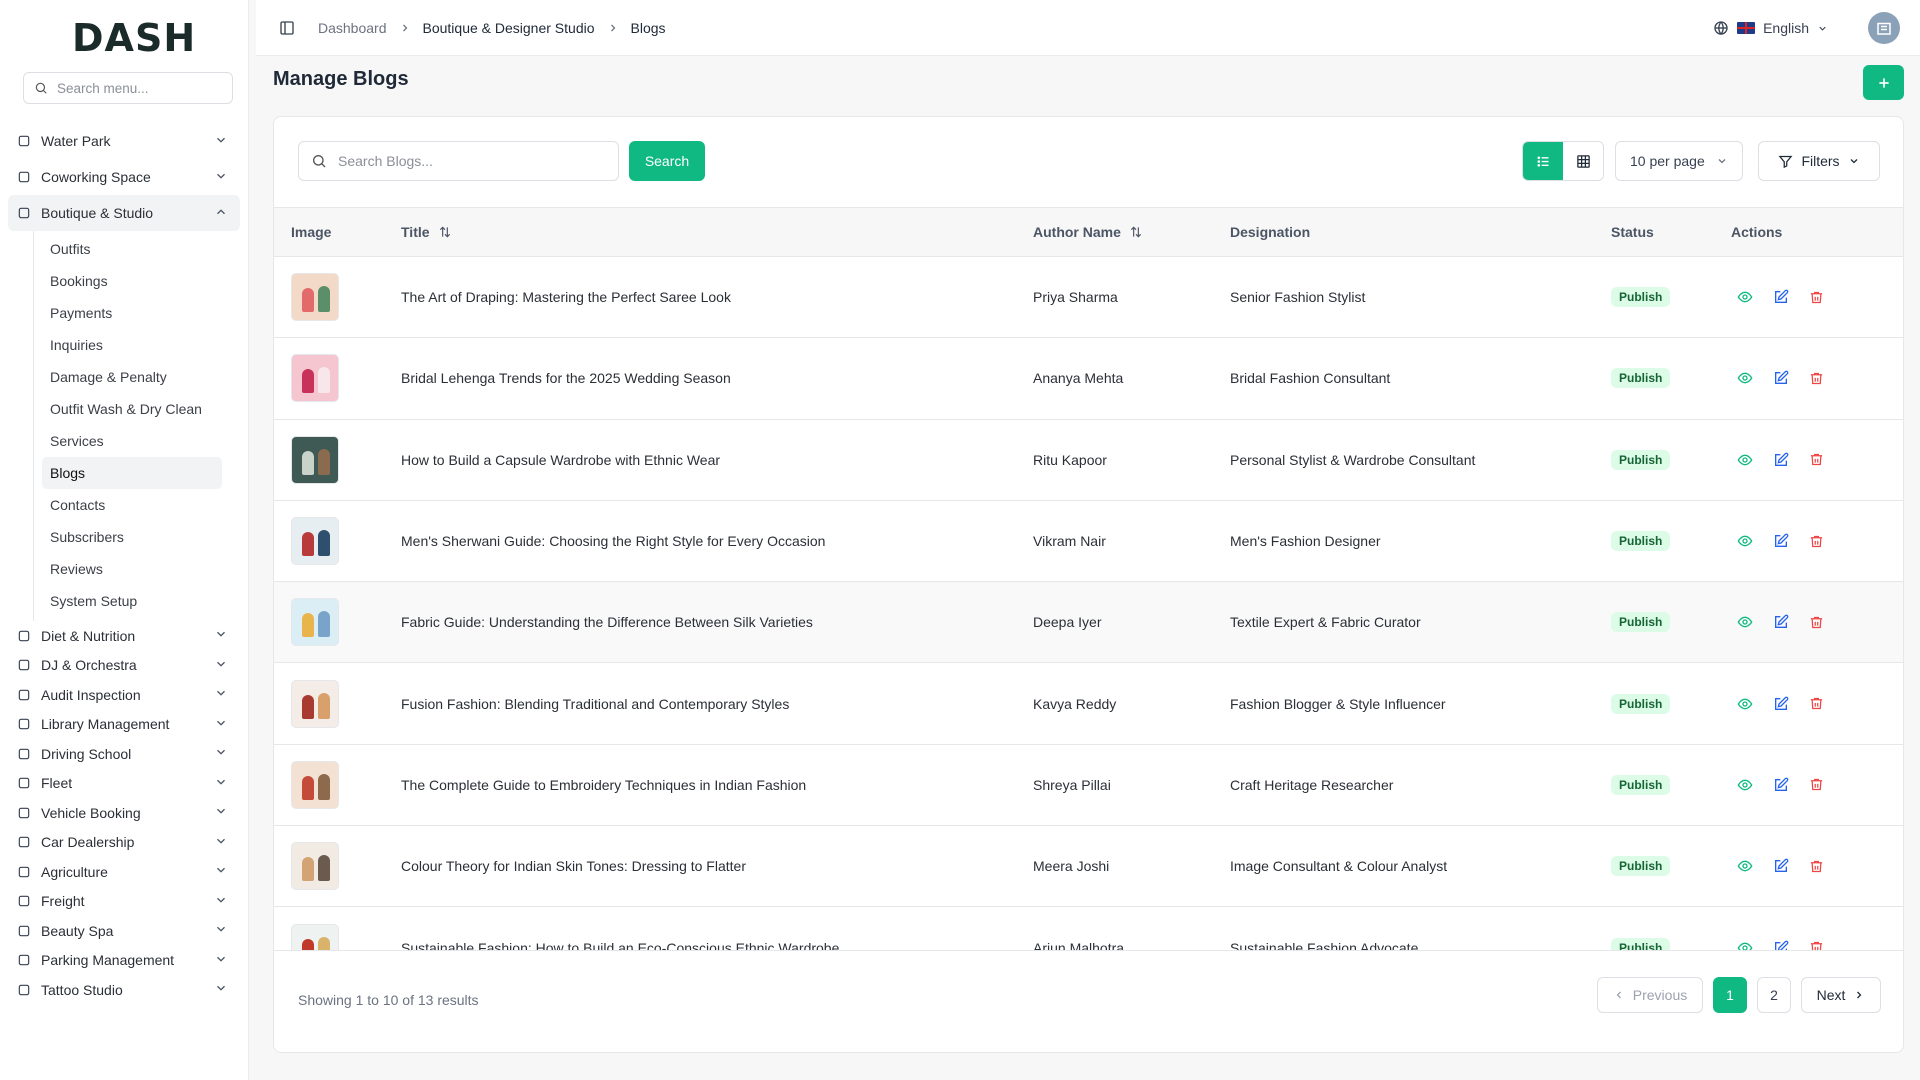  What do you see at coordinates (315, 936) in the screenshot?
I see `blog-thumbnail` at bounding box center [315, 936].